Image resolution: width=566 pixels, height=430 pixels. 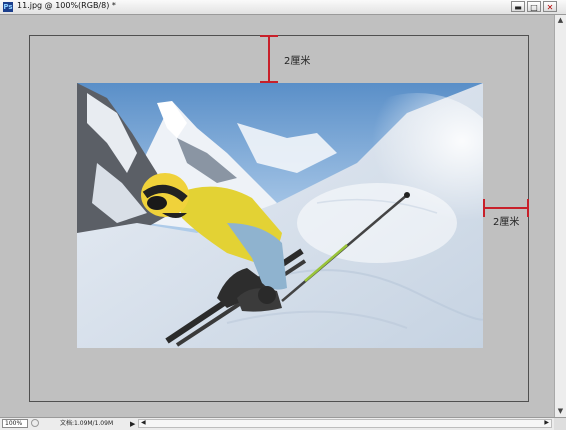 What do you see at coordinates (8, 7) in the screenshot?
I see `photoshop-app-icon: Ps` at bounding box center [8, 7].